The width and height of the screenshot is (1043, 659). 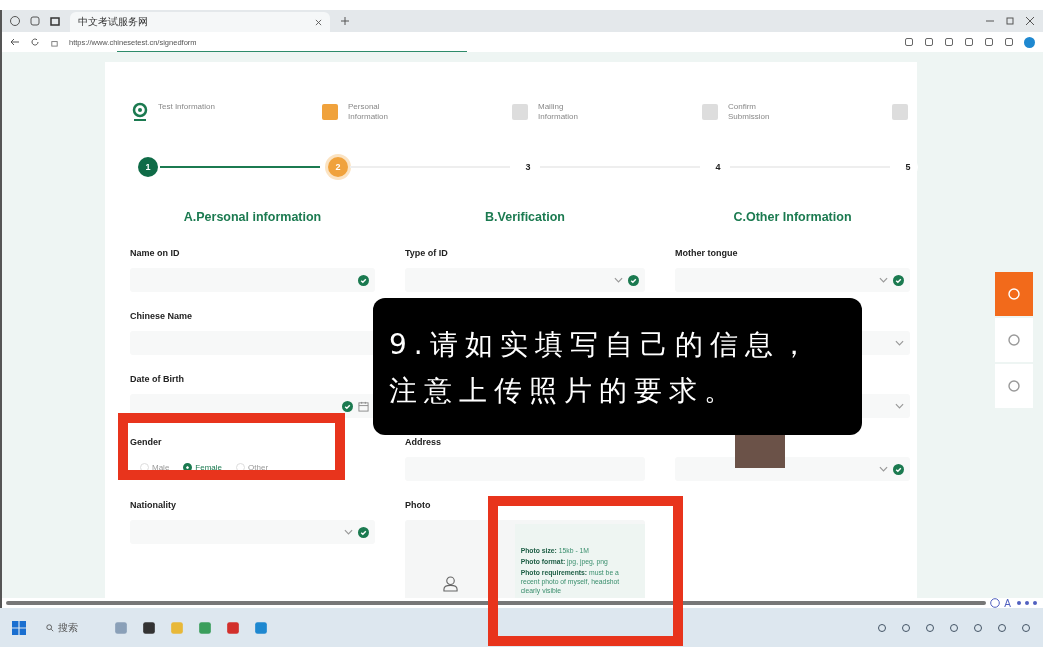 What do you see at coordinates (1027, 603) in the screenshot?
I see `tools-icon` at bounding box center [1027, 603].